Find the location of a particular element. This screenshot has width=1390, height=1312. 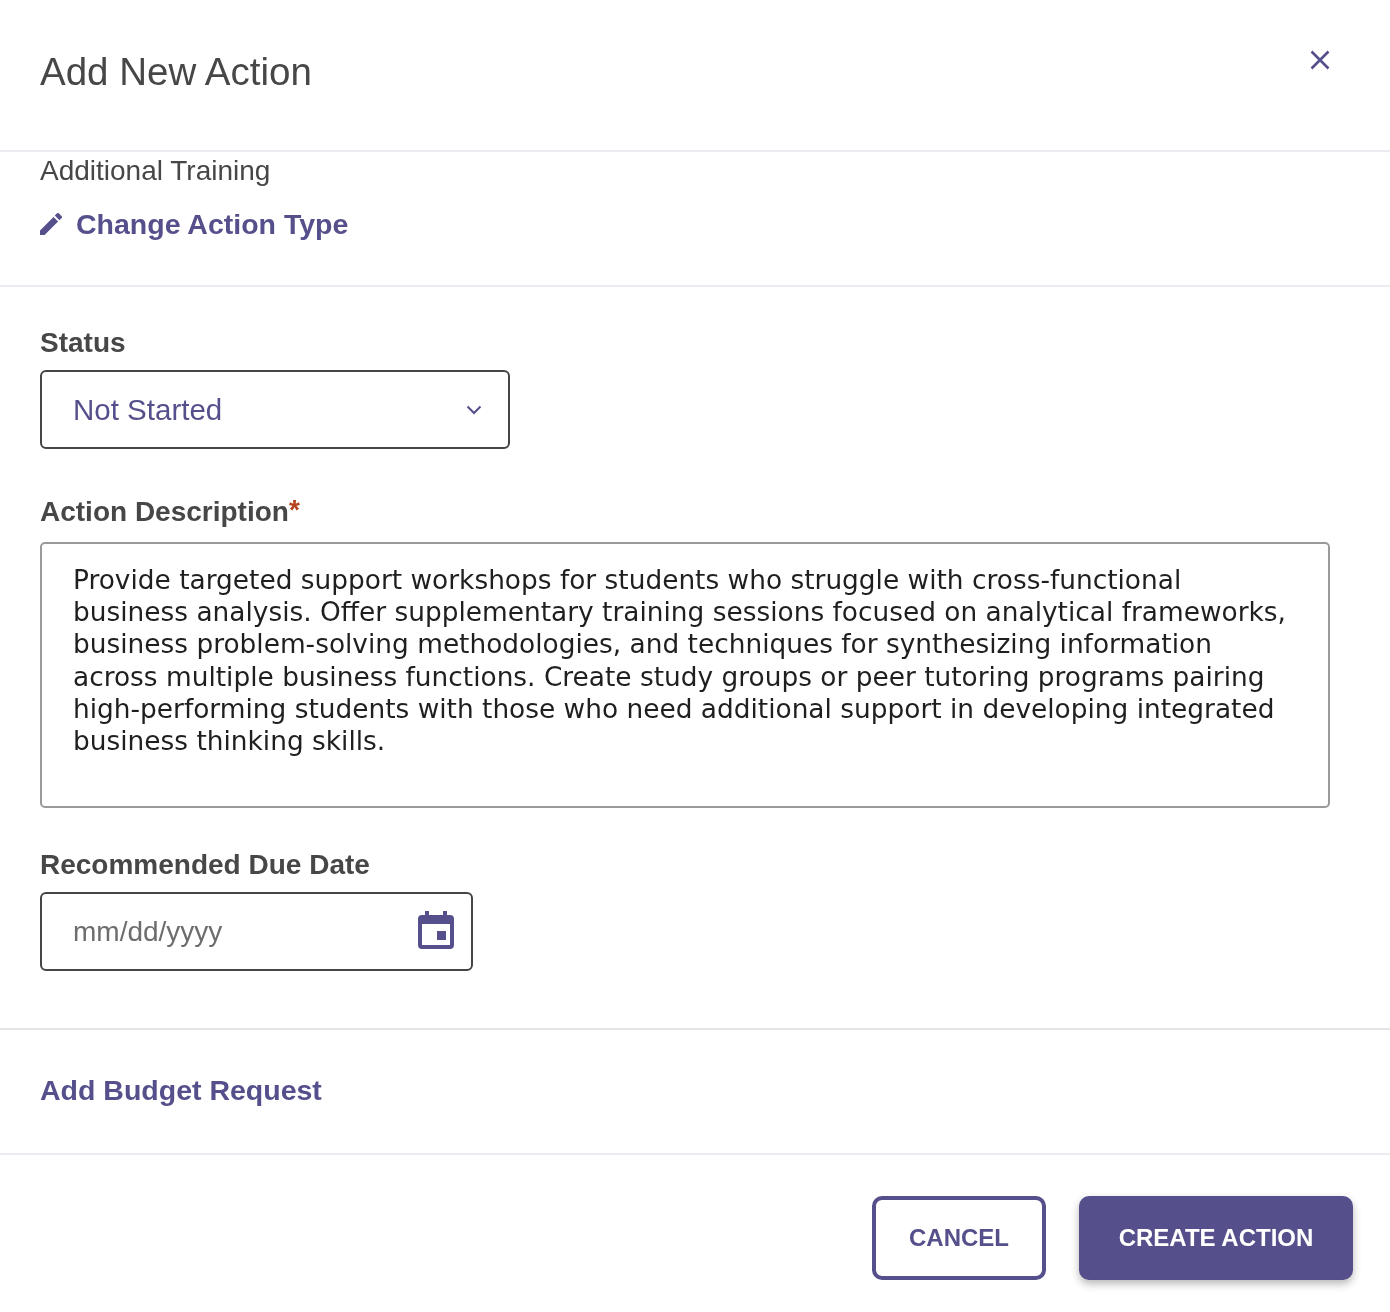

change-action-type-link: Change Action Type is located at coordinates (194, 224).